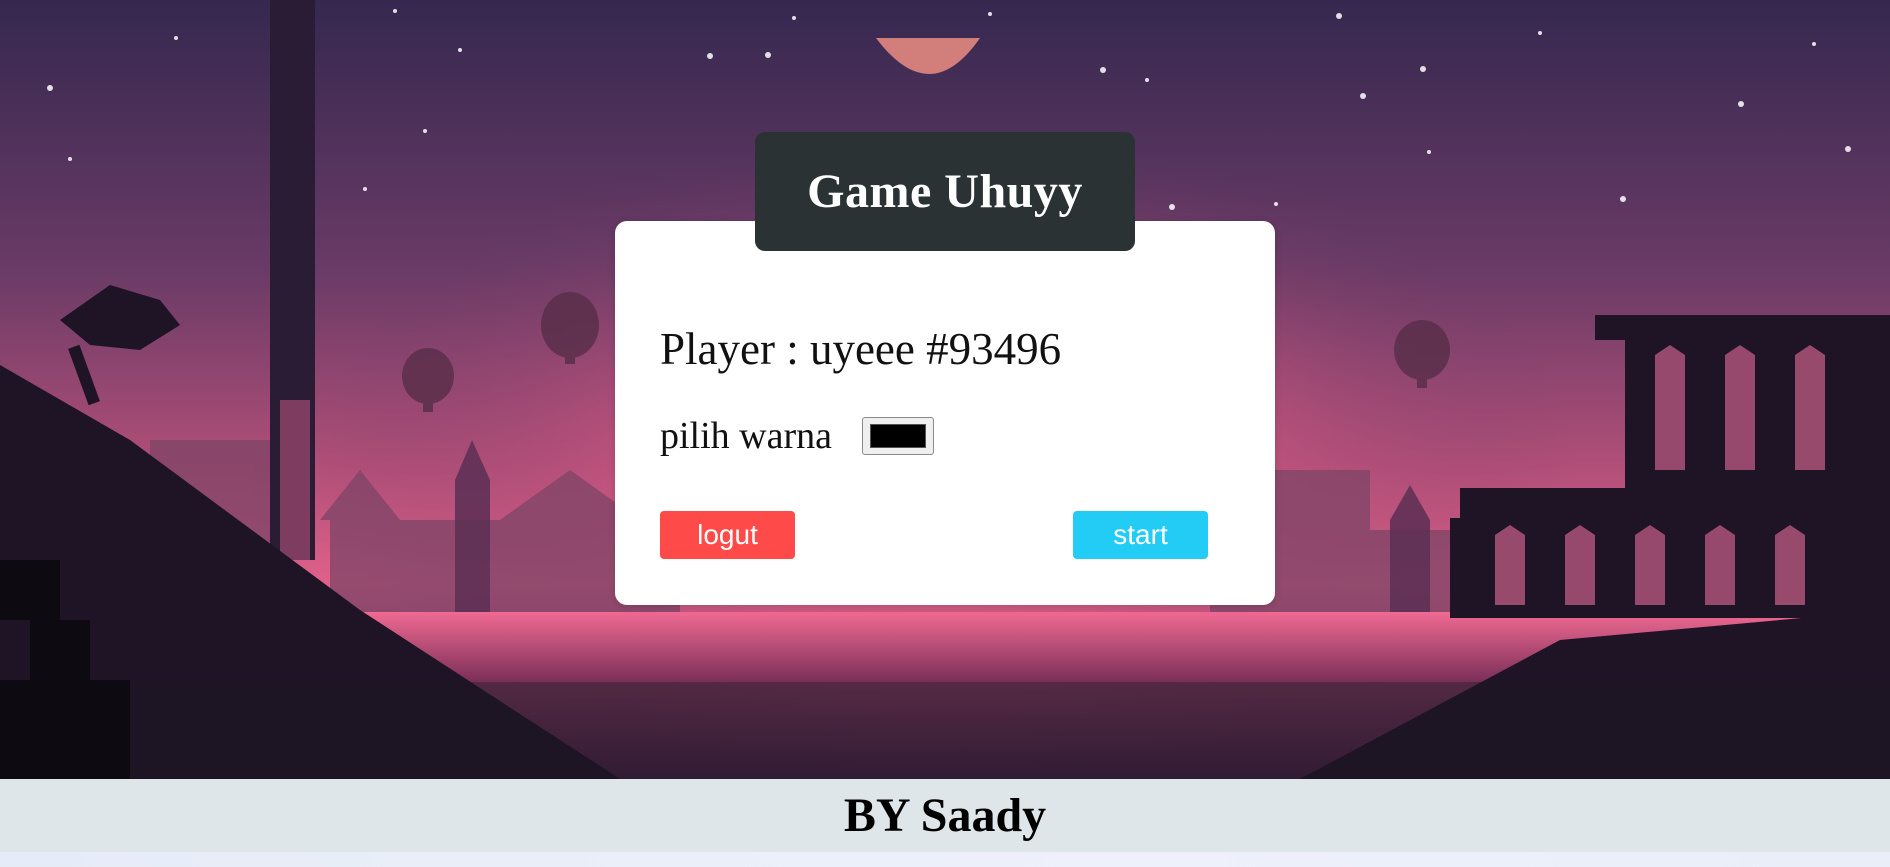  I want to click on color-picker-input, so click(898, 436).